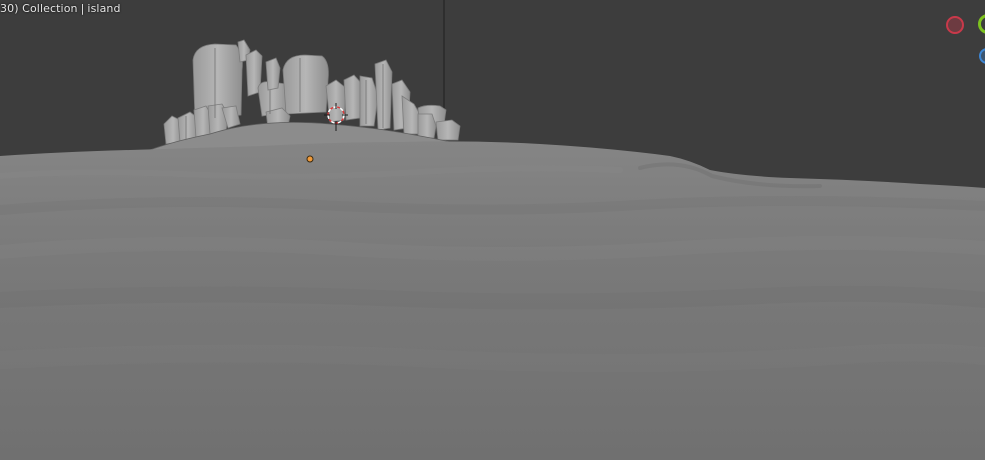  I want to click on object-origin-dot, so click(310, 159).